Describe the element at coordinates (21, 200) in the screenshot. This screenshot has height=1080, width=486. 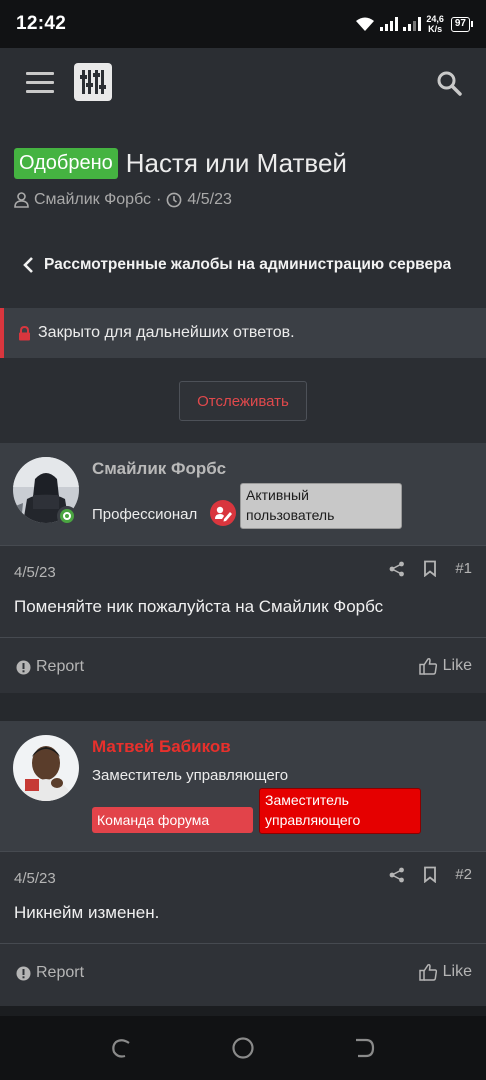
I see `user-icon` at that location.